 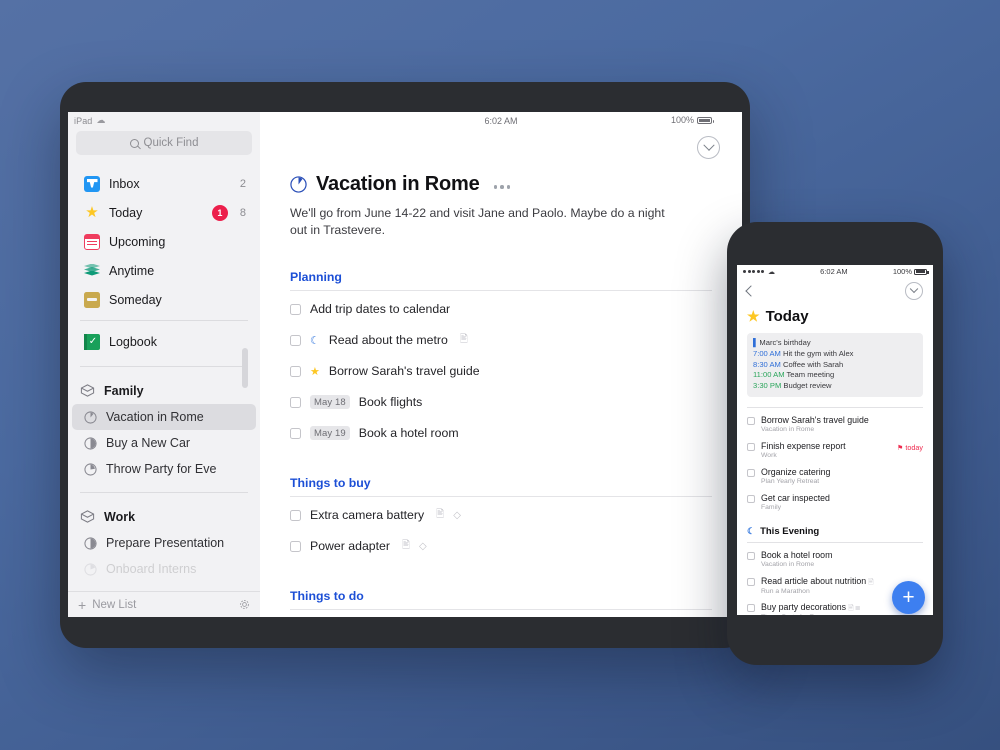 What do you see at coordinates (502, 187) in the screenshot?
I see `more-options-icon` at bounding box center [502, 187].